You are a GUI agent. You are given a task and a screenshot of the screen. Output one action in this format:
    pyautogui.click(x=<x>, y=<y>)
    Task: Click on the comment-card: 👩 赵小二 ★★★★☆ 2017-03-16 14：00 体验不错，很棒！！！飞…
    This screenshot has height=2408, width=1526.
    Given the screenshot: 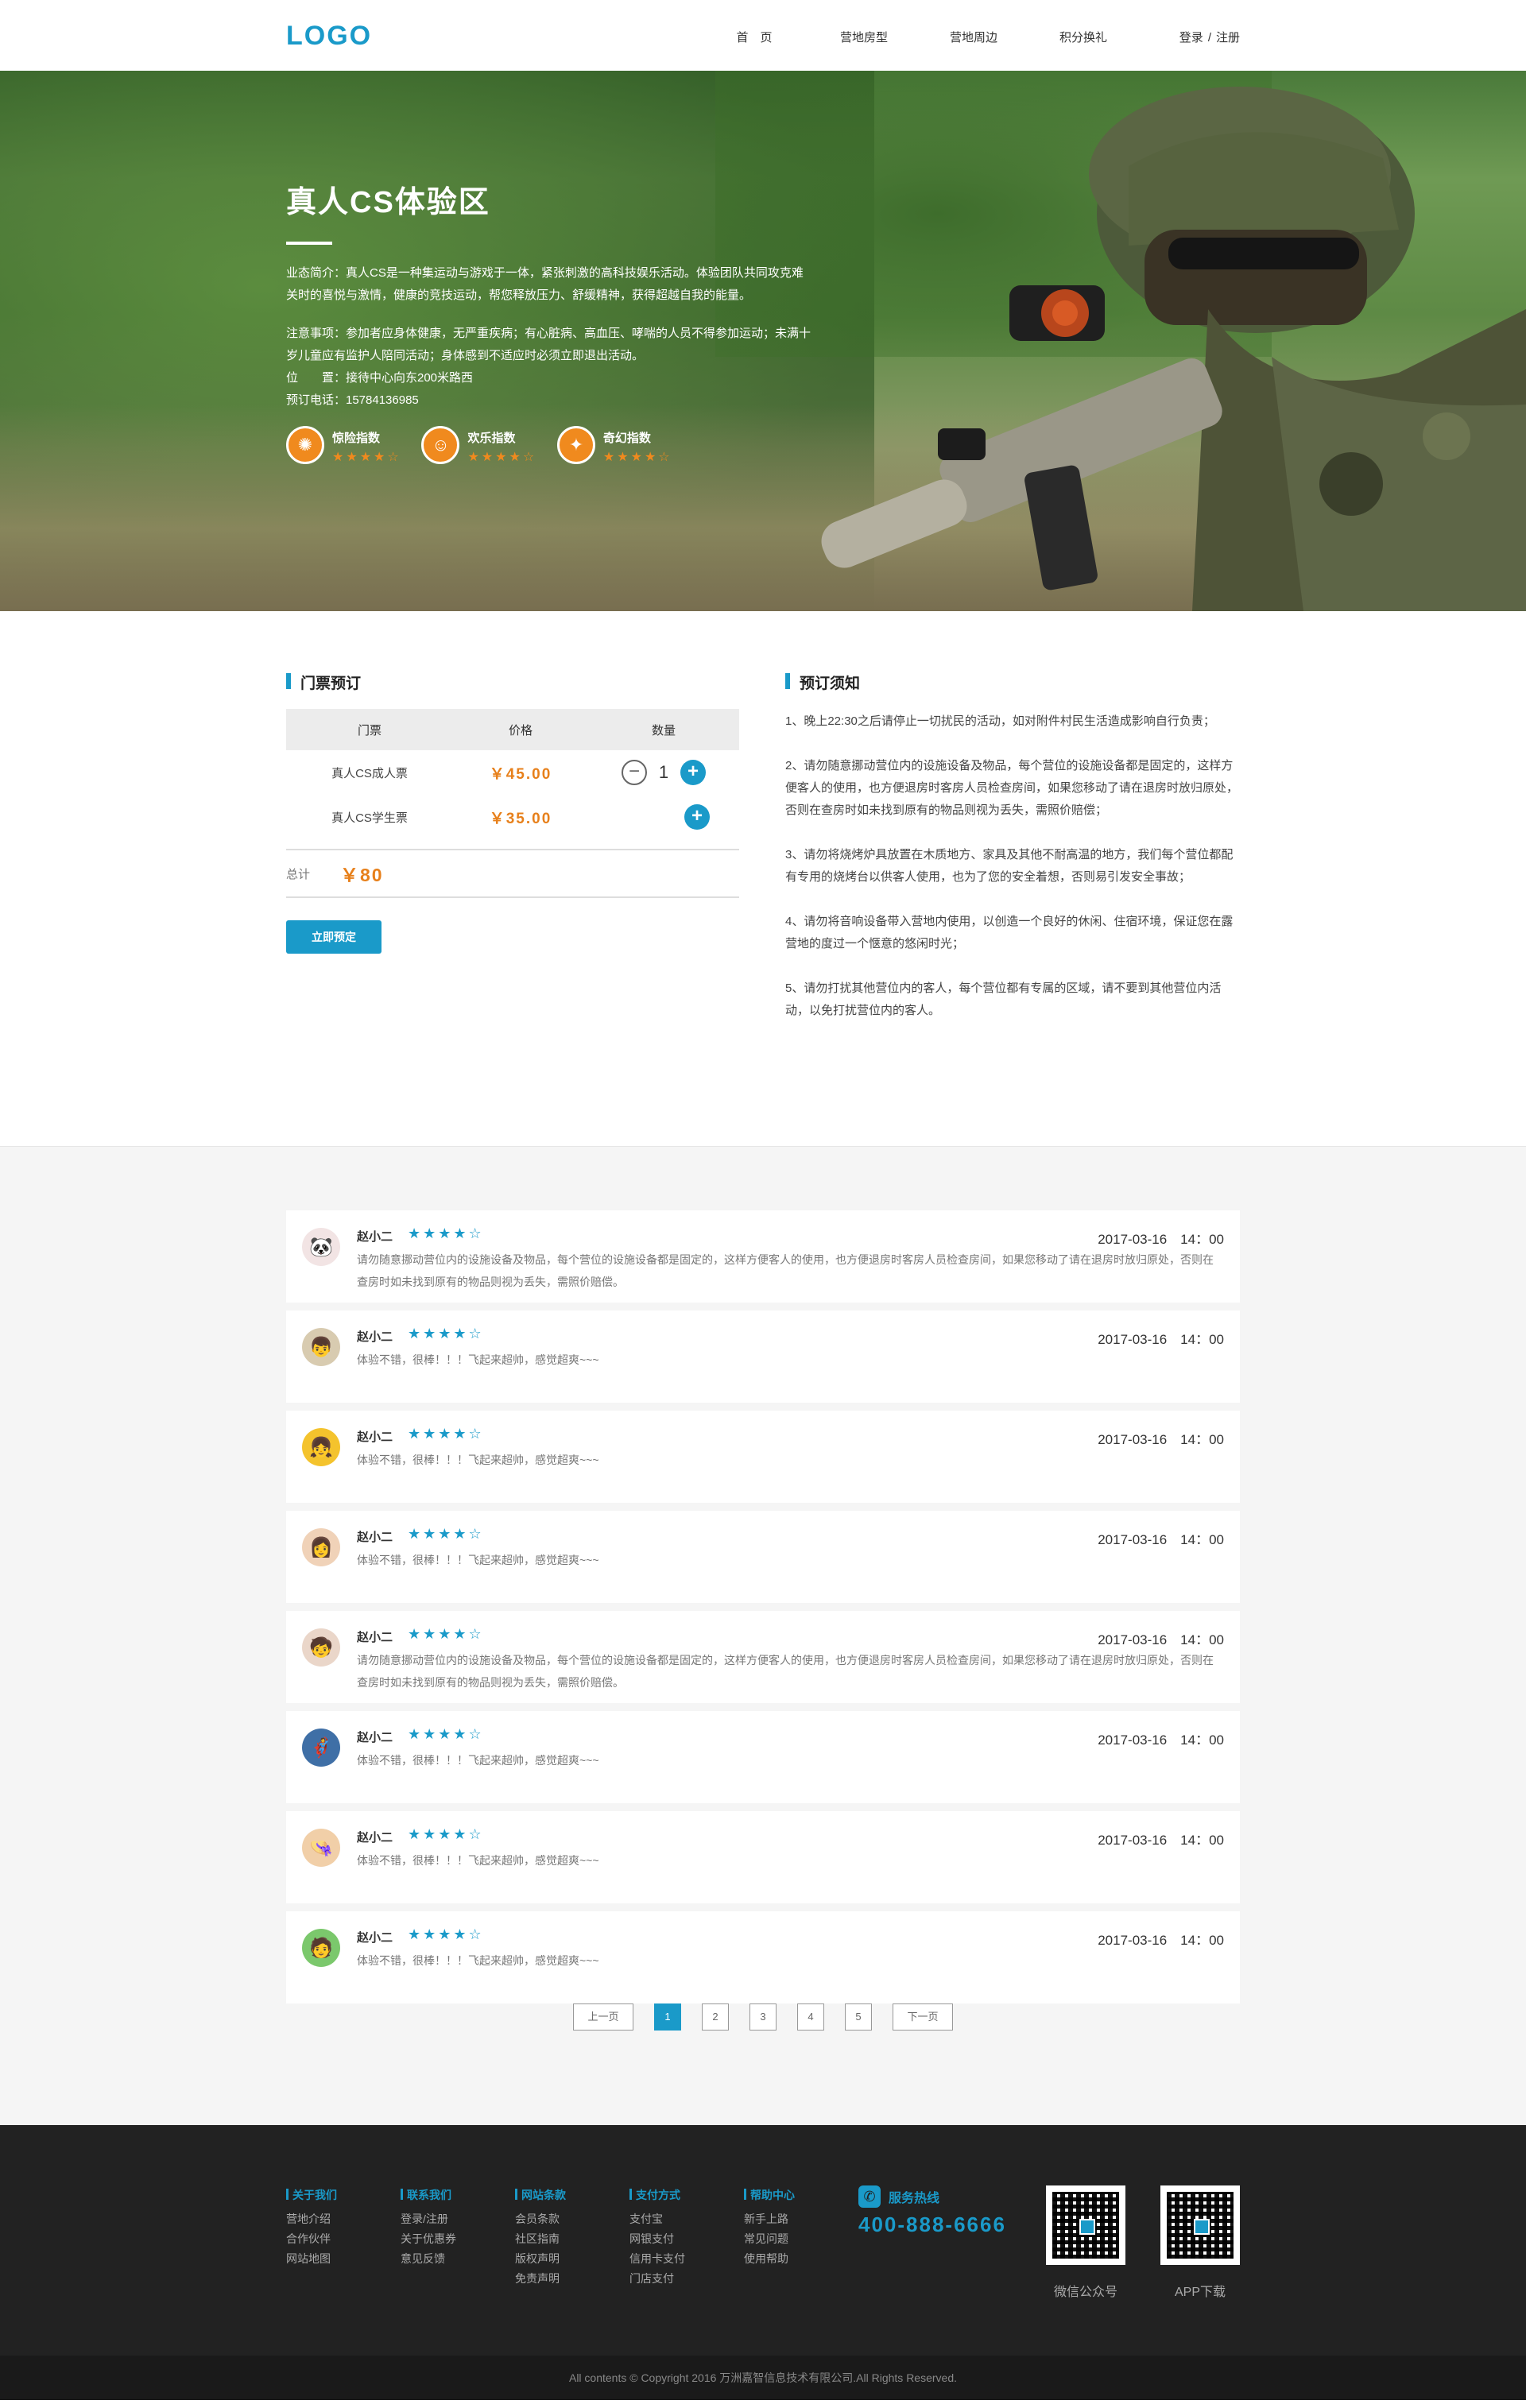 What is the action you would take?
    pyautogui.click(x=763, y=1557)
    